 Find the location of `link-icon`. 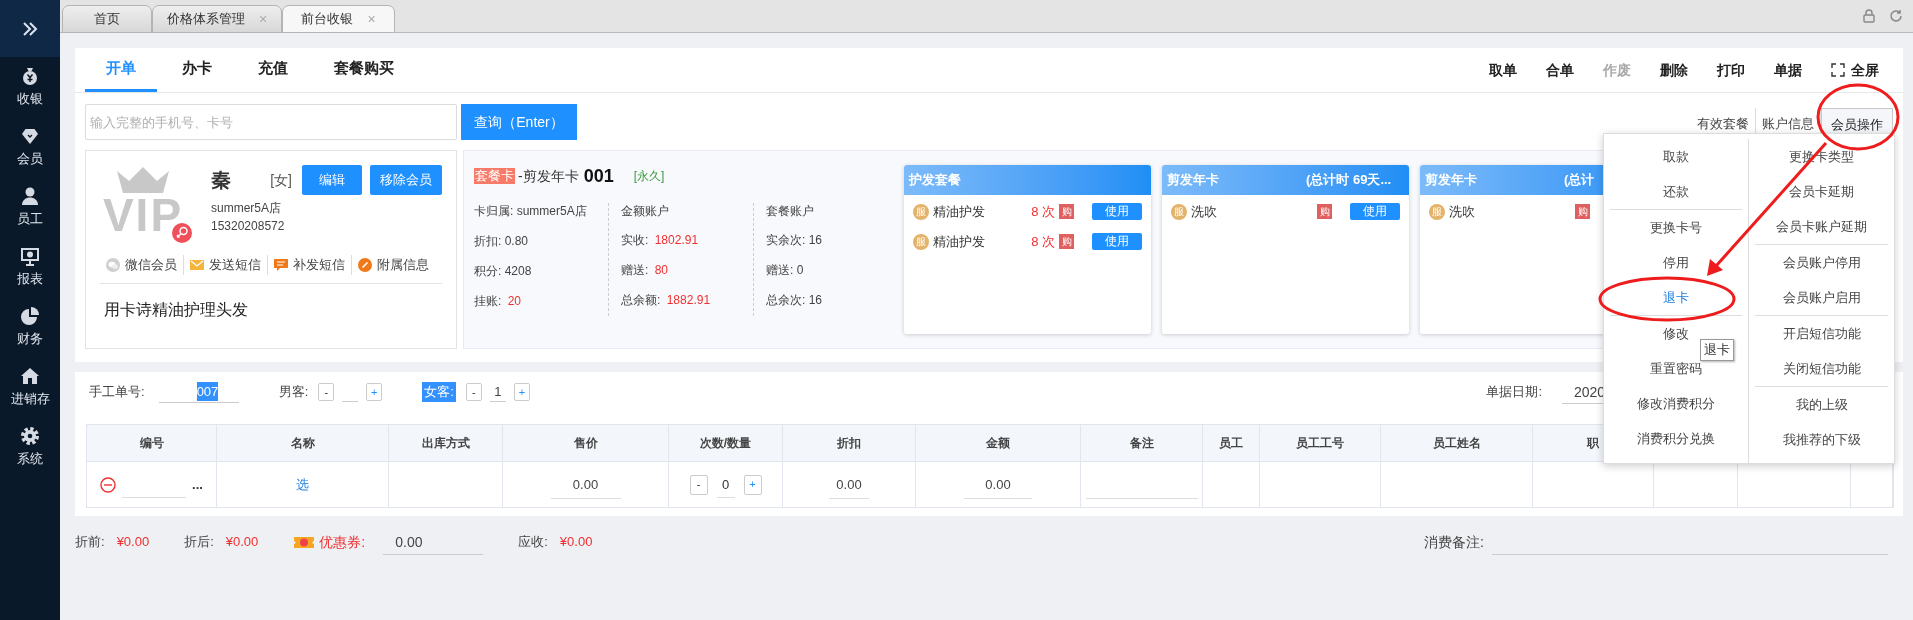

link-icon is located at coordinates (365, 264).